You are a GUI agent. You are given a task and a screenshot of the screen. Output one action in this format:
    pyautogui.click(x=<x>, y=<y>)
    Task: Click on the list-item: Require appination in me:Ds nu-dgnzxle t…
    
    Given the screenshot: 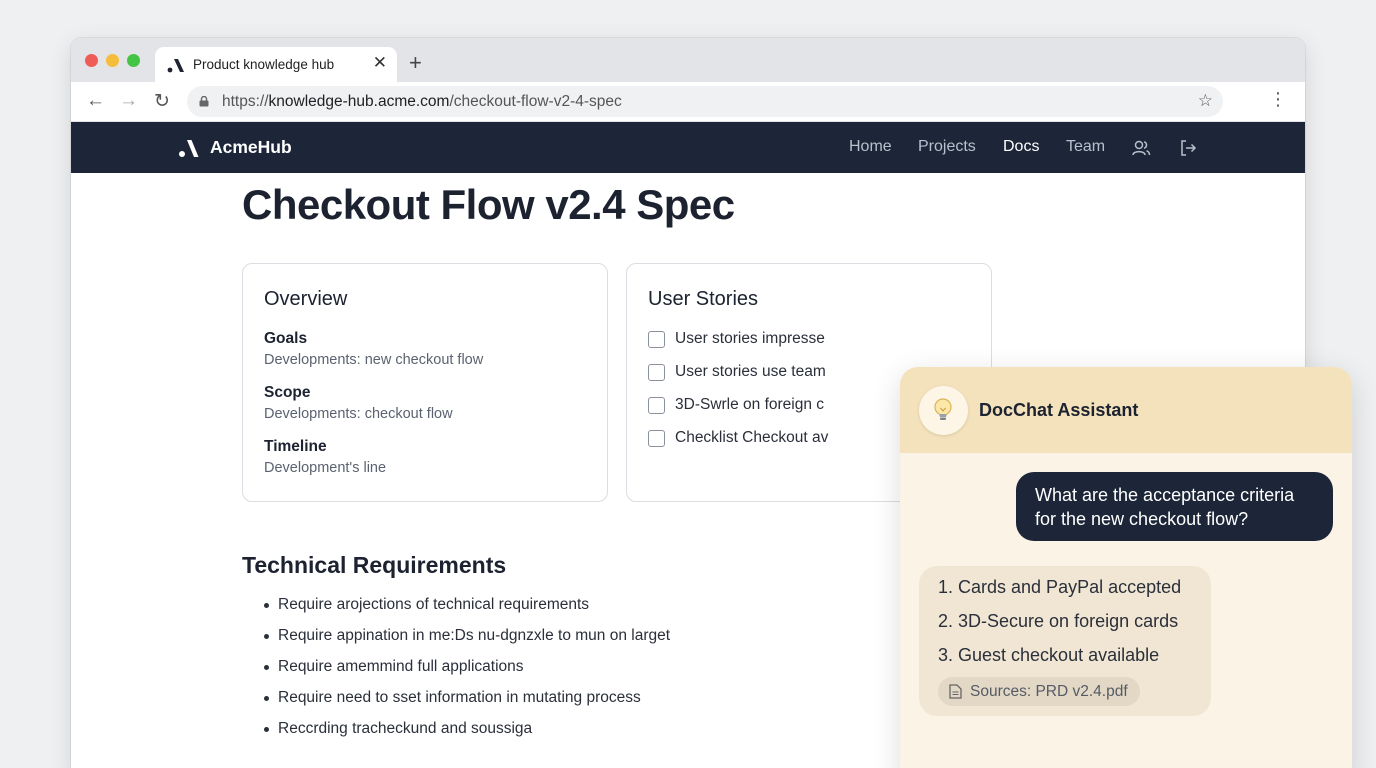 What is the action you would take?
    pyautogui.click(x=456, y=642)
    